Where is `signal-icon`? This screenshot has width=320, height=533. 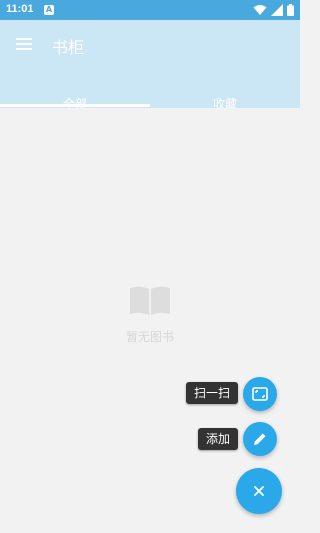 signal-icon is located at coordinates (277, 10).